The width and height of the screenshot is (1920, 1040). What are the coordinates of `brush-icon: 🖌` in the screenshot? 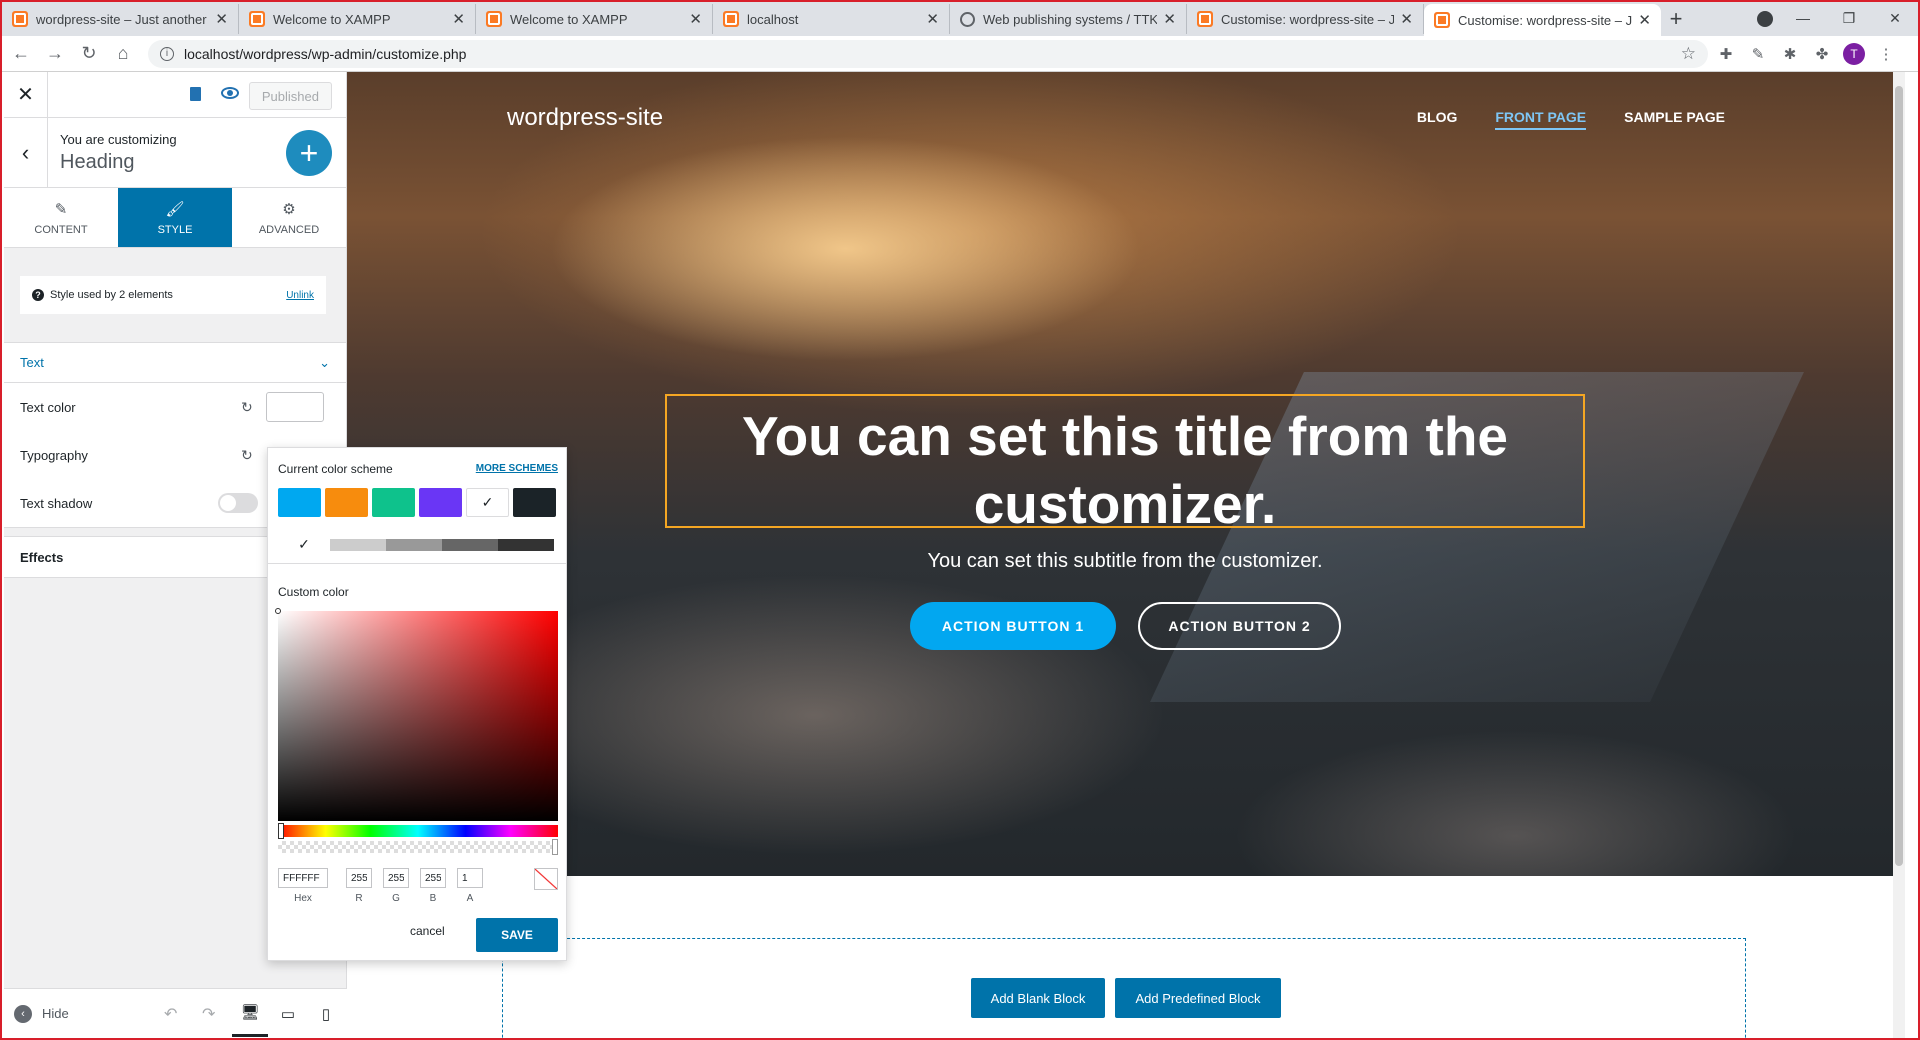 It's located at (175, 209).